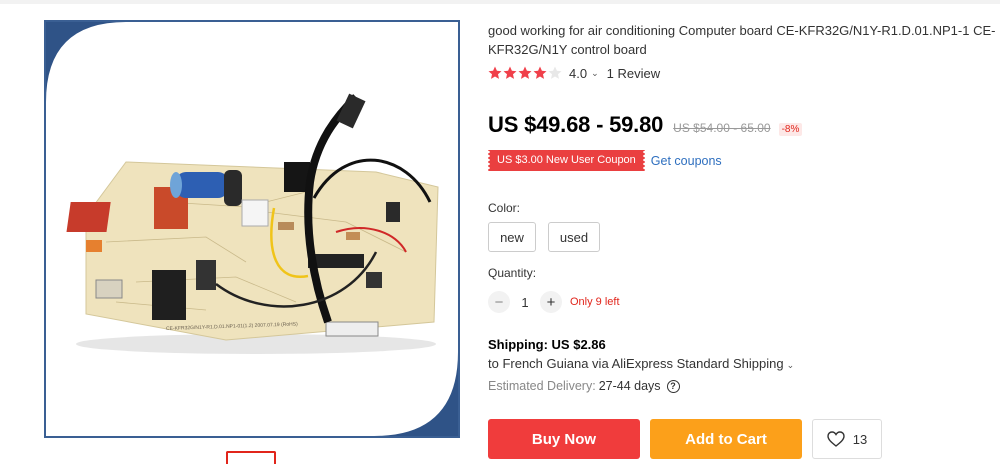 The image size is (1000, 464). I want to click on rating-stars, so click(525, 73).